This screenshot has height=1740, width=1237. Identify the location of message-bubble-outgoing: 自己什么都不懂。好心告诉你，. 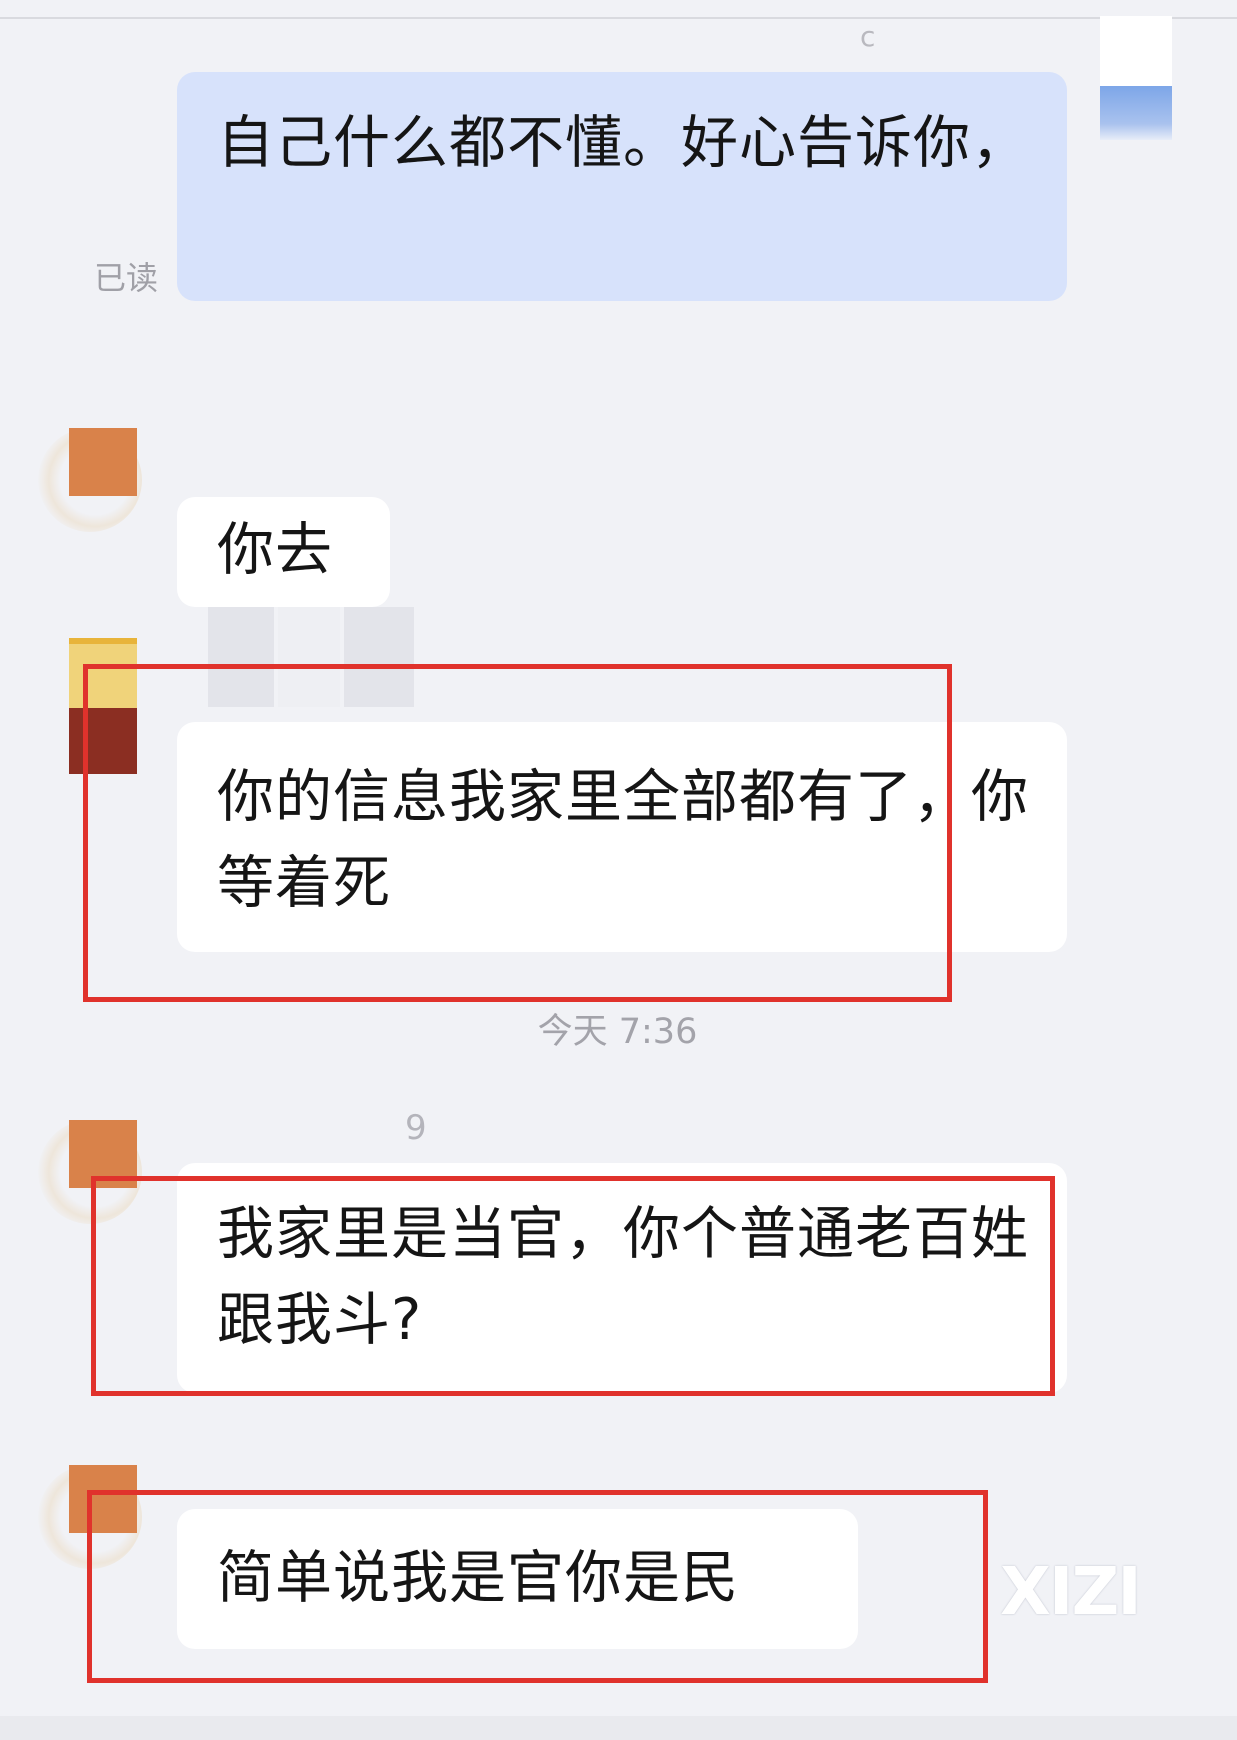
(622, 186).